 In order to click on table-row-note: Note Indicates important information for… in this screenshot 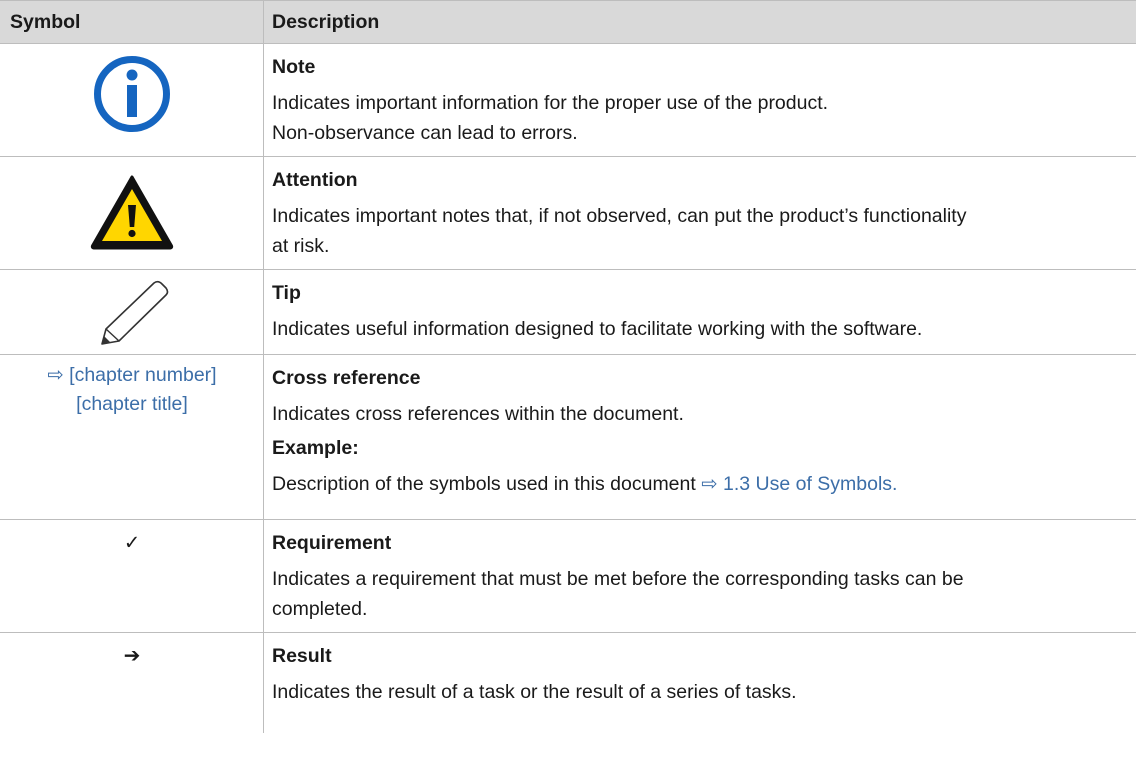, I will do `click(568, 100)`.